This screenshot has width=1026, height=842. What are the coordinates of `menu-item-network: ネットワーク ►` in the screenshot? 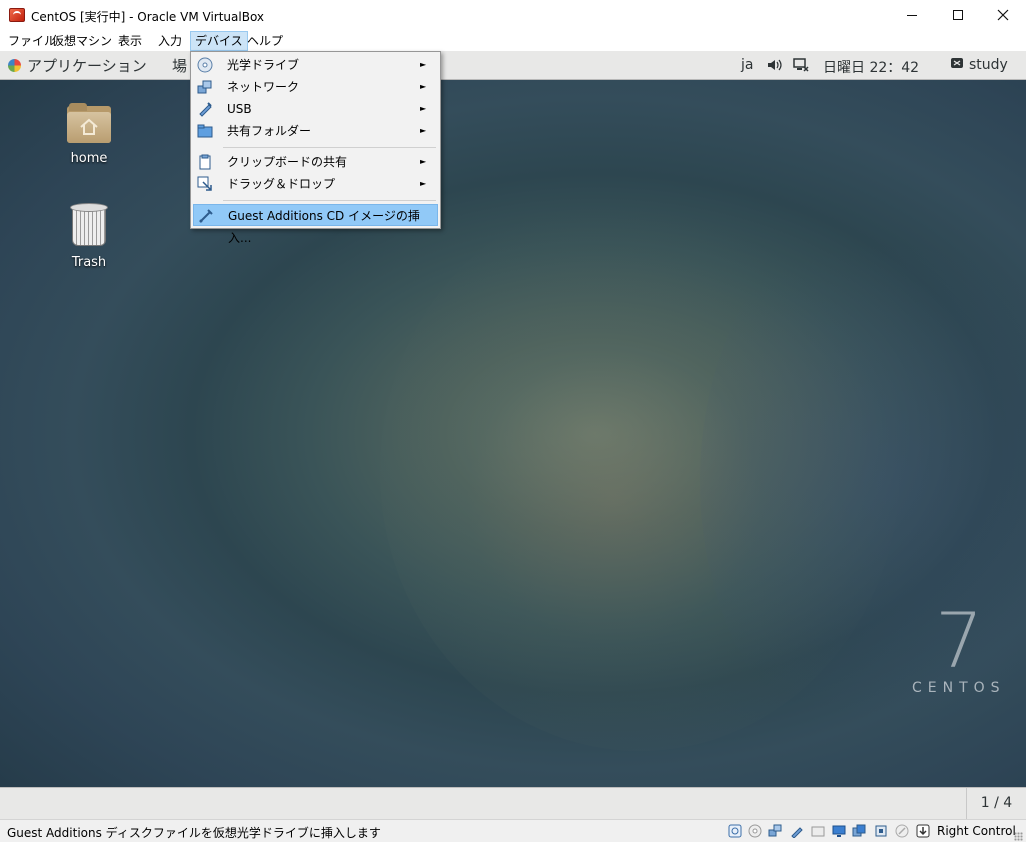 It's located at (315, 87).